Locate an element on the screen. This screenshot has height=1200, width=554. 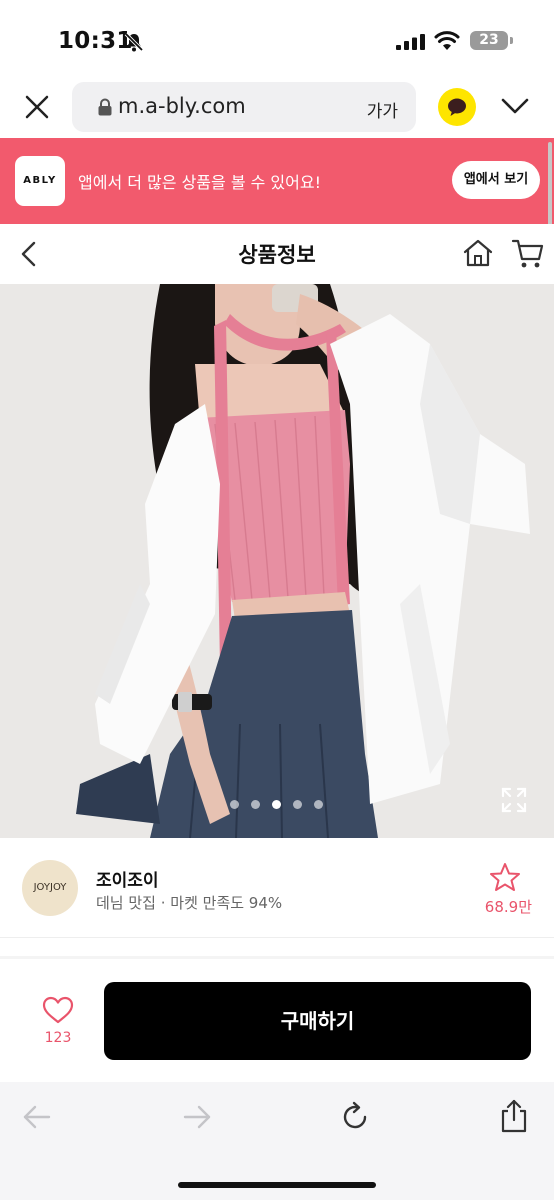
banner-message: 앱에서 더 많은 상품을 볼 수 있어요! is located at coordinates (200, 182).